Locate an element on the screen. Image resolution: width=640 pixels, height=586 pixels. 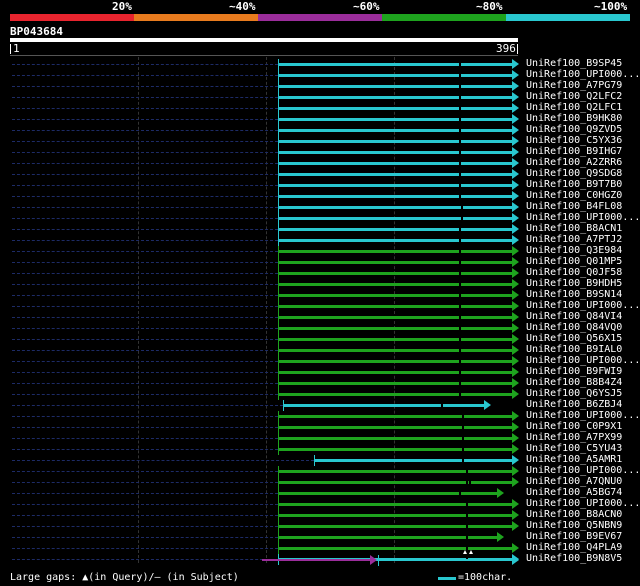
hit-label: UniRef100_C0P9X1 is located at coordinates (574, 426).